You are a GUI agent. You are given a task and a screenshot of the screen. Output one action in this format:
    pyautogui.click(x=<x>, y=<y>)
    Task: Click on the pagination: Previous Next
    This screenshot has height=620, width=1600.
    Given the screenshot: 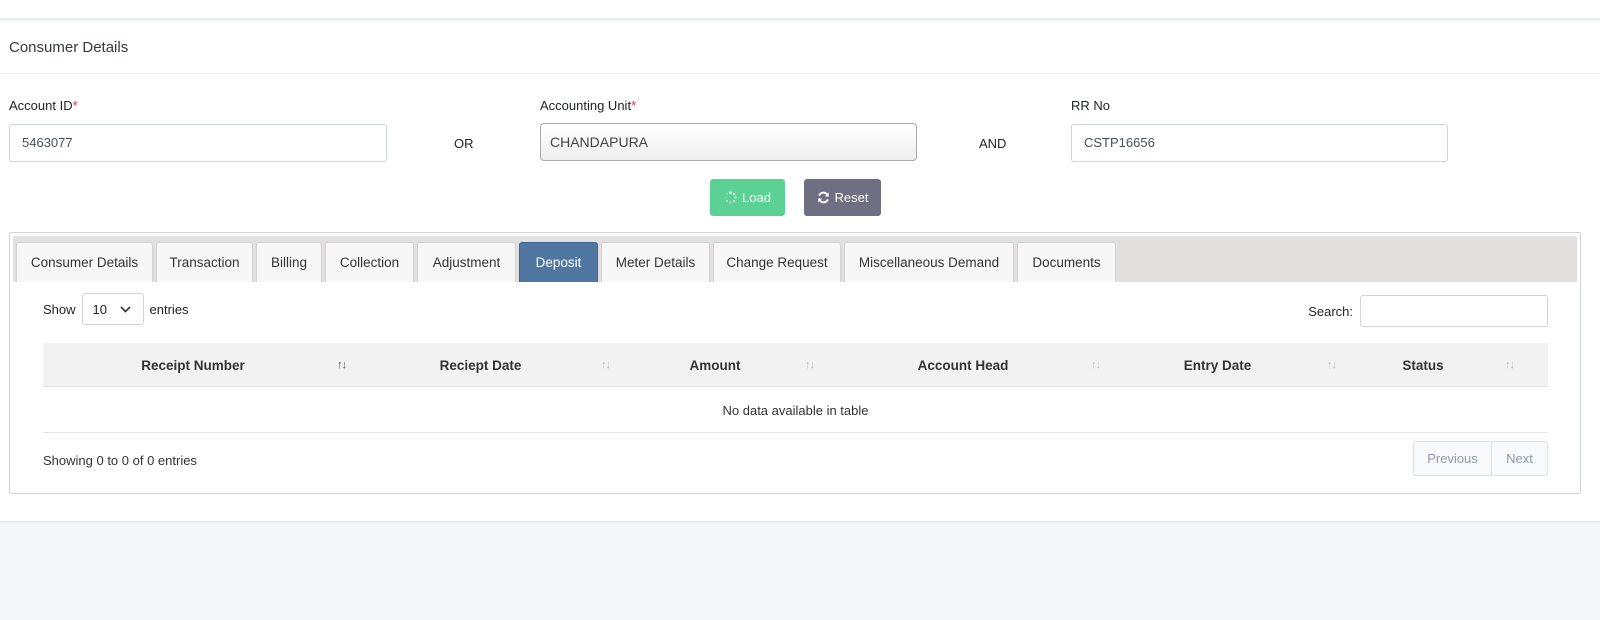 What is the action you would take?
    pyautogui.click(x=1480, y=458)
    